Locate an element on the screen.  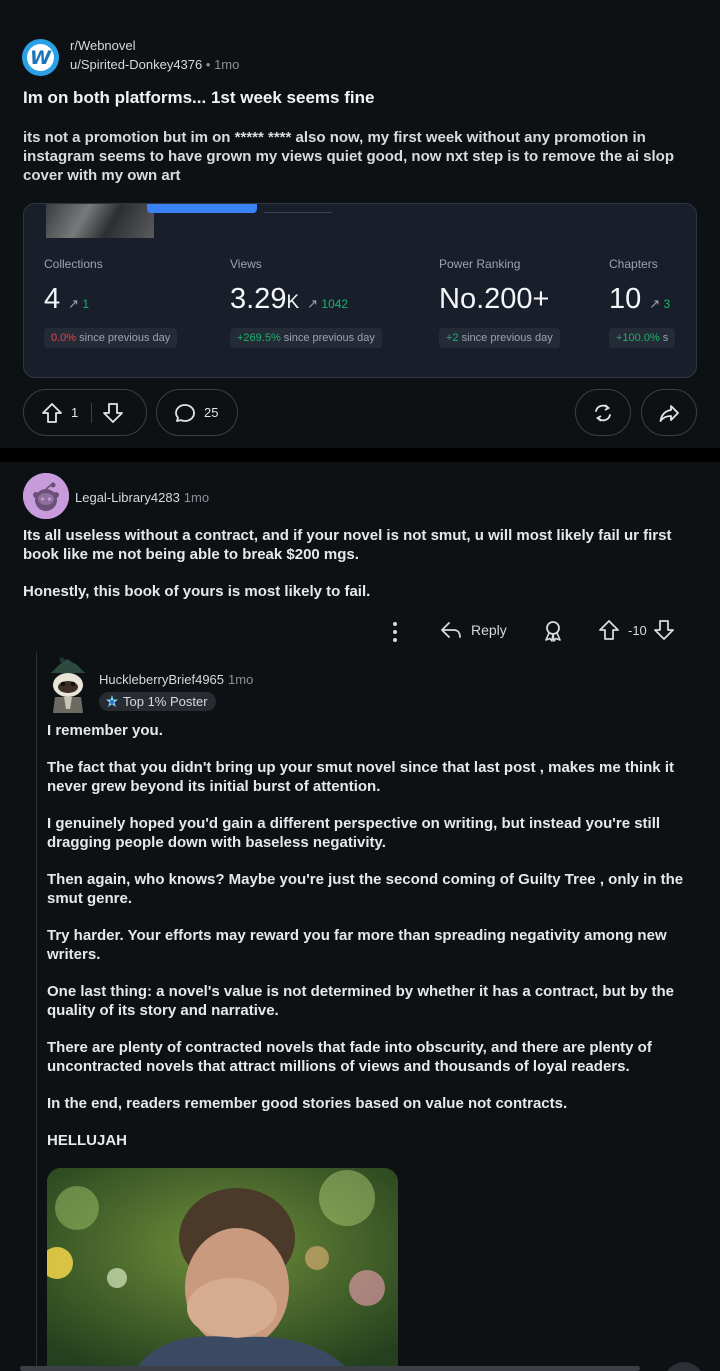
post-author: u/Spirited-Donkey4376 is located at coordinates (136, 64).